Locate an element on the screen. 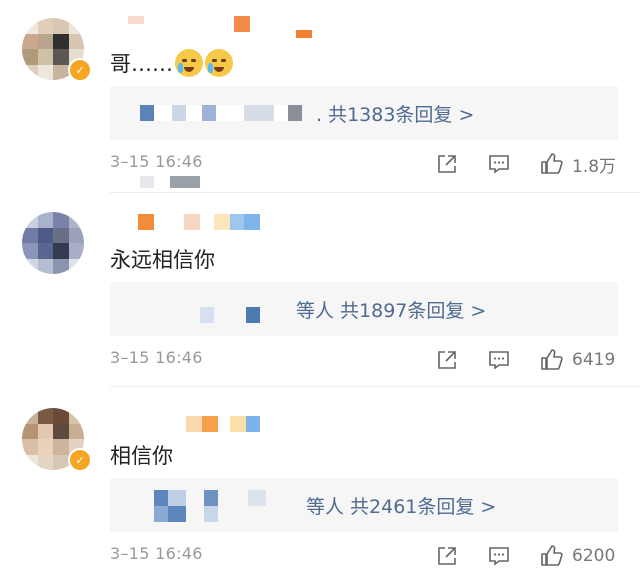 The image size is (640, 570). reply-count-link: 等人 共1897条回复 > is located at coordinates (391, 309).